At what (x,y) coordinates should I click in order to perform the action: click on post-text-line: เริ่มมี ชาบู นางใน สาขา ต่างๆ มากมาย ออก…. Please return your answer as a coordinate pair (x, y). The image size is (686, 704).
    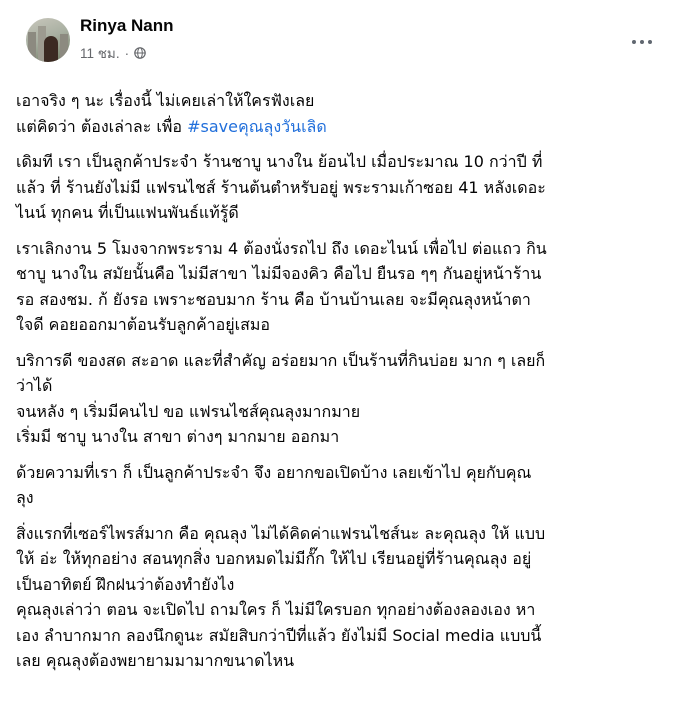
    Looking at the image, I should click on (338, 437).